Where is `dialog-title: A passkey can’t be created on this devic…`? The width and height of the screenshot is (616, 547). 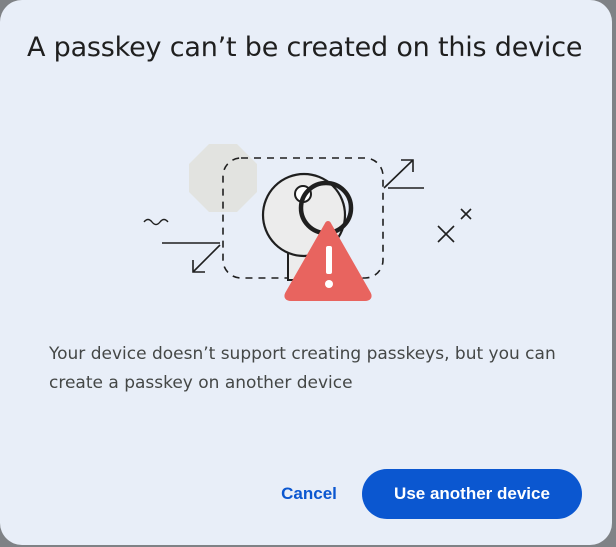 dialog-title: A passkey can’t be created on this devic… is located at coordinates (305, 47).